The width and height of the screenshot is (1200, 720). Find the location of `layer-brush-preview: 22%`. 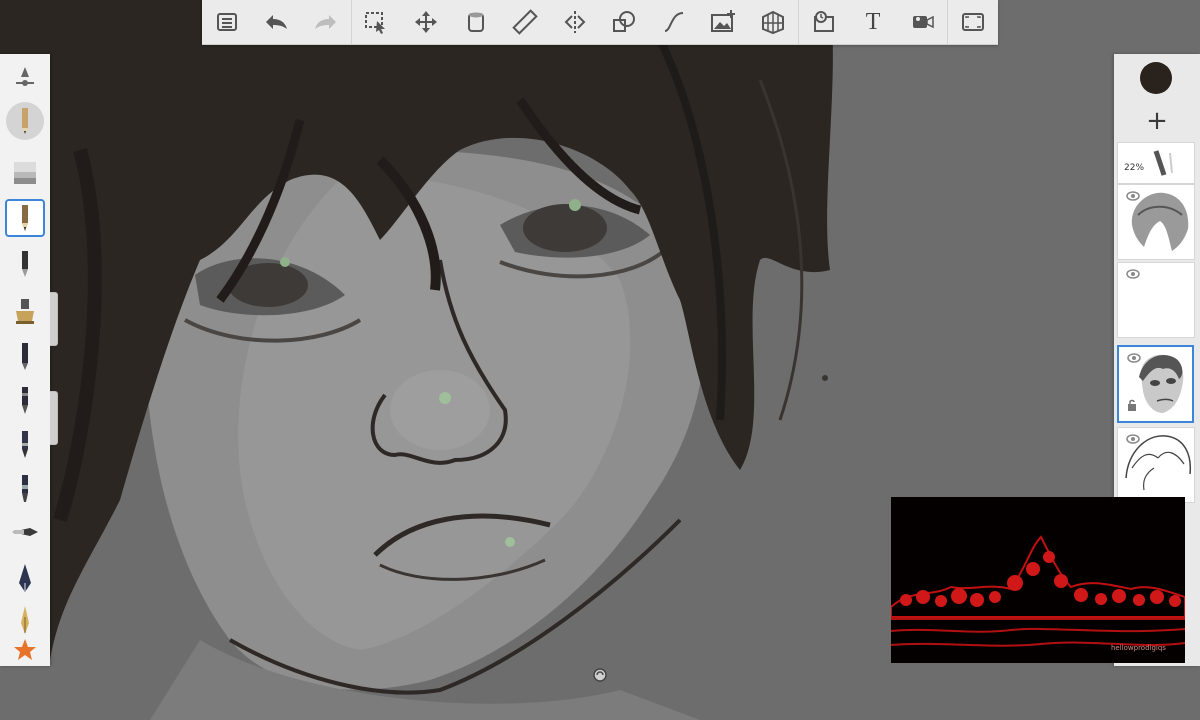

layer-brush-preview: 22% is located at coordinates (1156, 163).